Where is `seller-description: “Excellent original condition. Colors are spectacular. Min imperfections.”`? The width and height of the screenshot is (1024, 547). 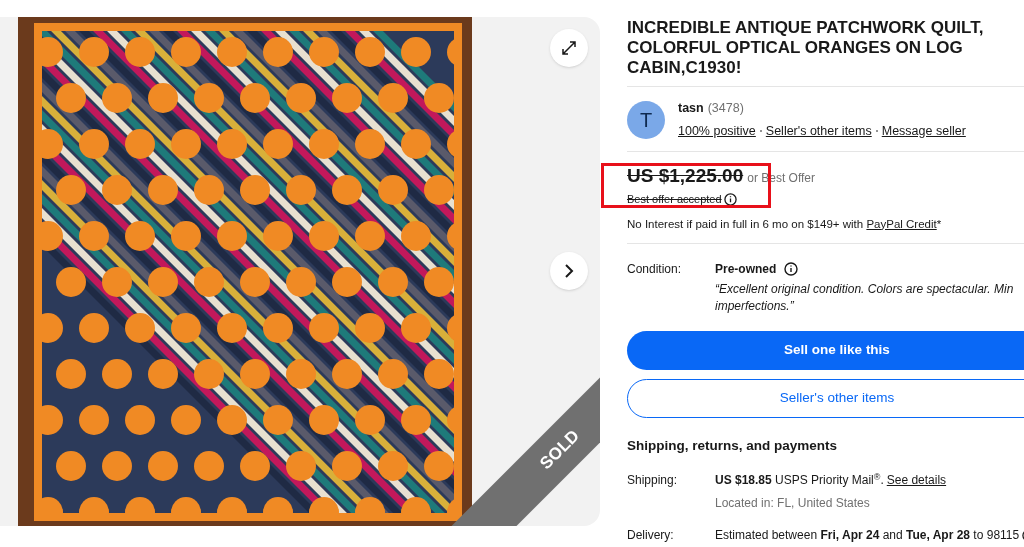 seller-description: “Excellent original condition. Colors are spectacular. Min imperfections.” is located at coordinates (865, 297).